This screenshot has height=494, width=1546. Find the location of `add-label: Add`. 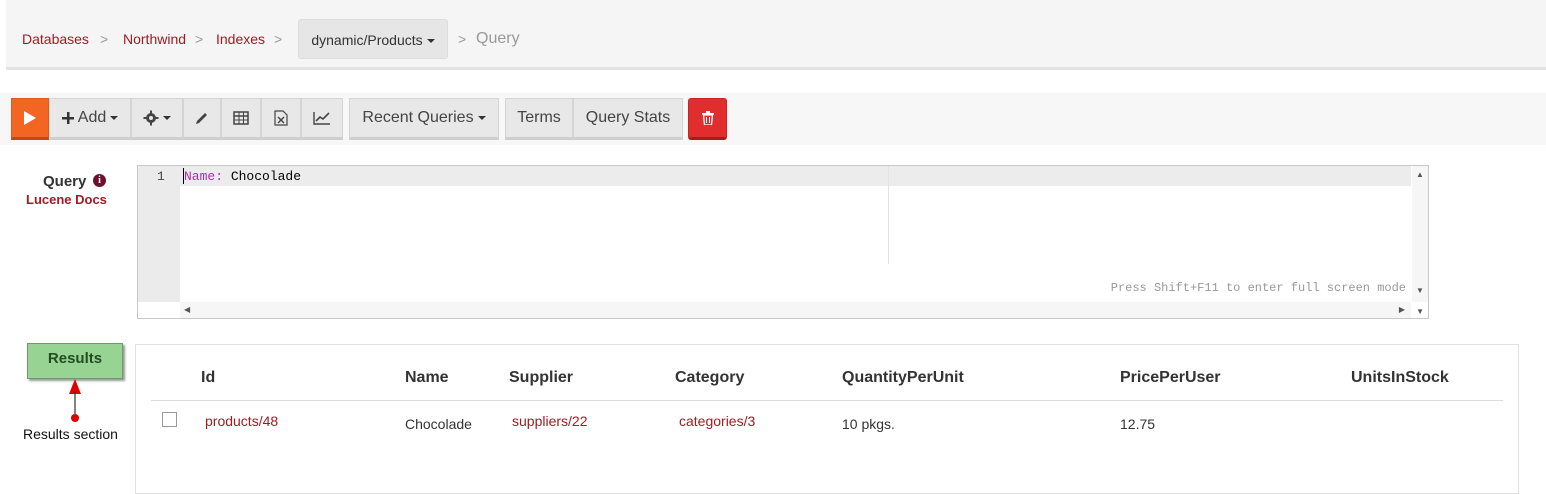

add-label: Add is located at coordinates (92, 117).